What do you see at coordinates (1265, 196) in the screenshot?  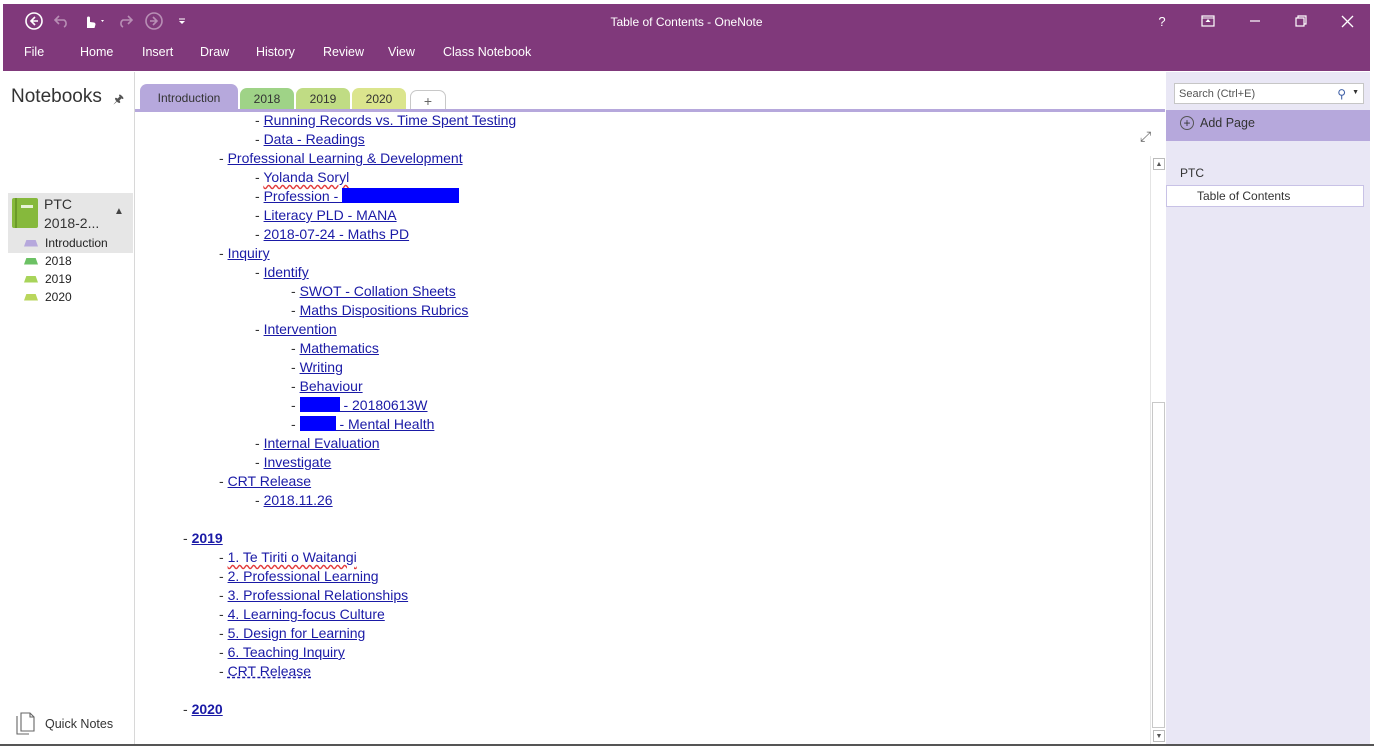 I see `page-item-table-of-contents: Table of Contents` at bounding box center [1265, 196].